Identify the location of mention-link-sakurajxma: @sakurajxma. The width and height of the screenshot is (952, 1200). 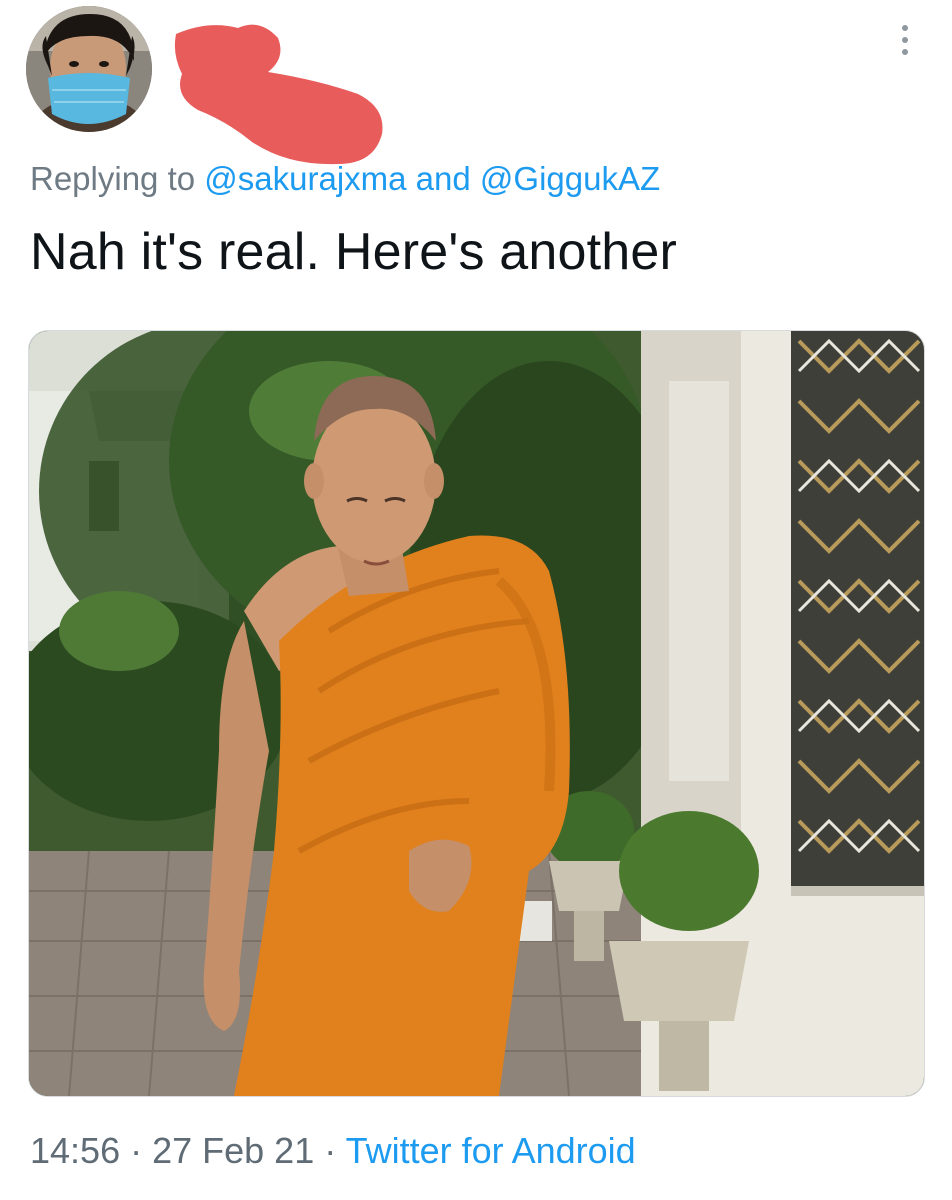
(305, 178).